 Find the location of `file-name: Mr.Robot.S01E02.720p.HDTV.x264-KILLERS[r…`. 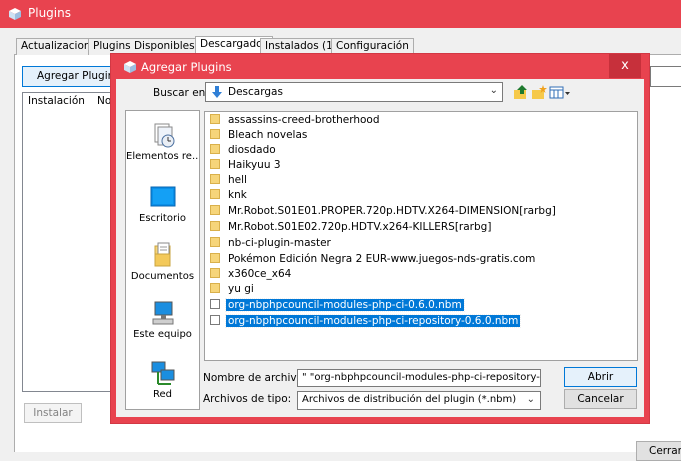

file-name: Mr.Robot.S01E02.720p.HDTV.x264-KILLERS[r… is located at coordinates (360, 227).